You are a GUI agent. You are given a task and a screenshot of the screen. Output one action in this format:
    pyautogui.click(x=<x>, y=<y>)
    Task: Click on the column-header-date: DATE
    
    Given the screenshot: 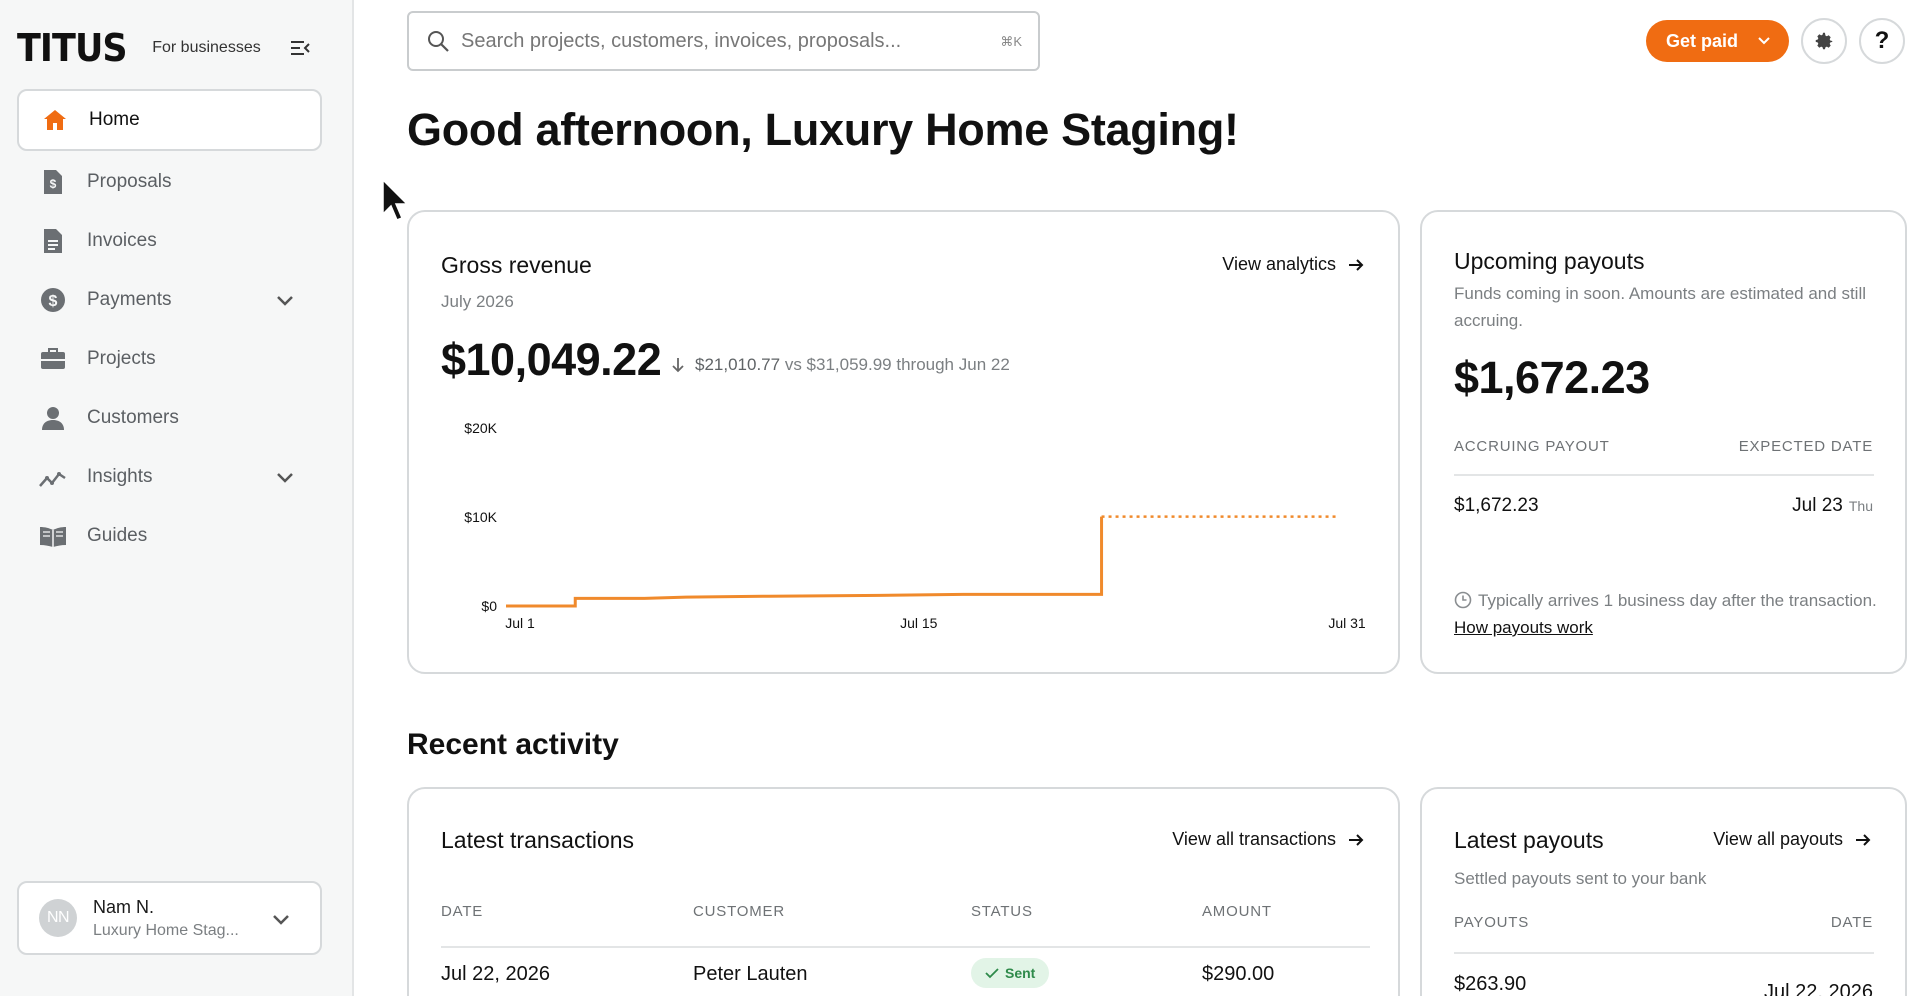 What is the action you would take?
    pyautogui.click(x=462, y=911)
    